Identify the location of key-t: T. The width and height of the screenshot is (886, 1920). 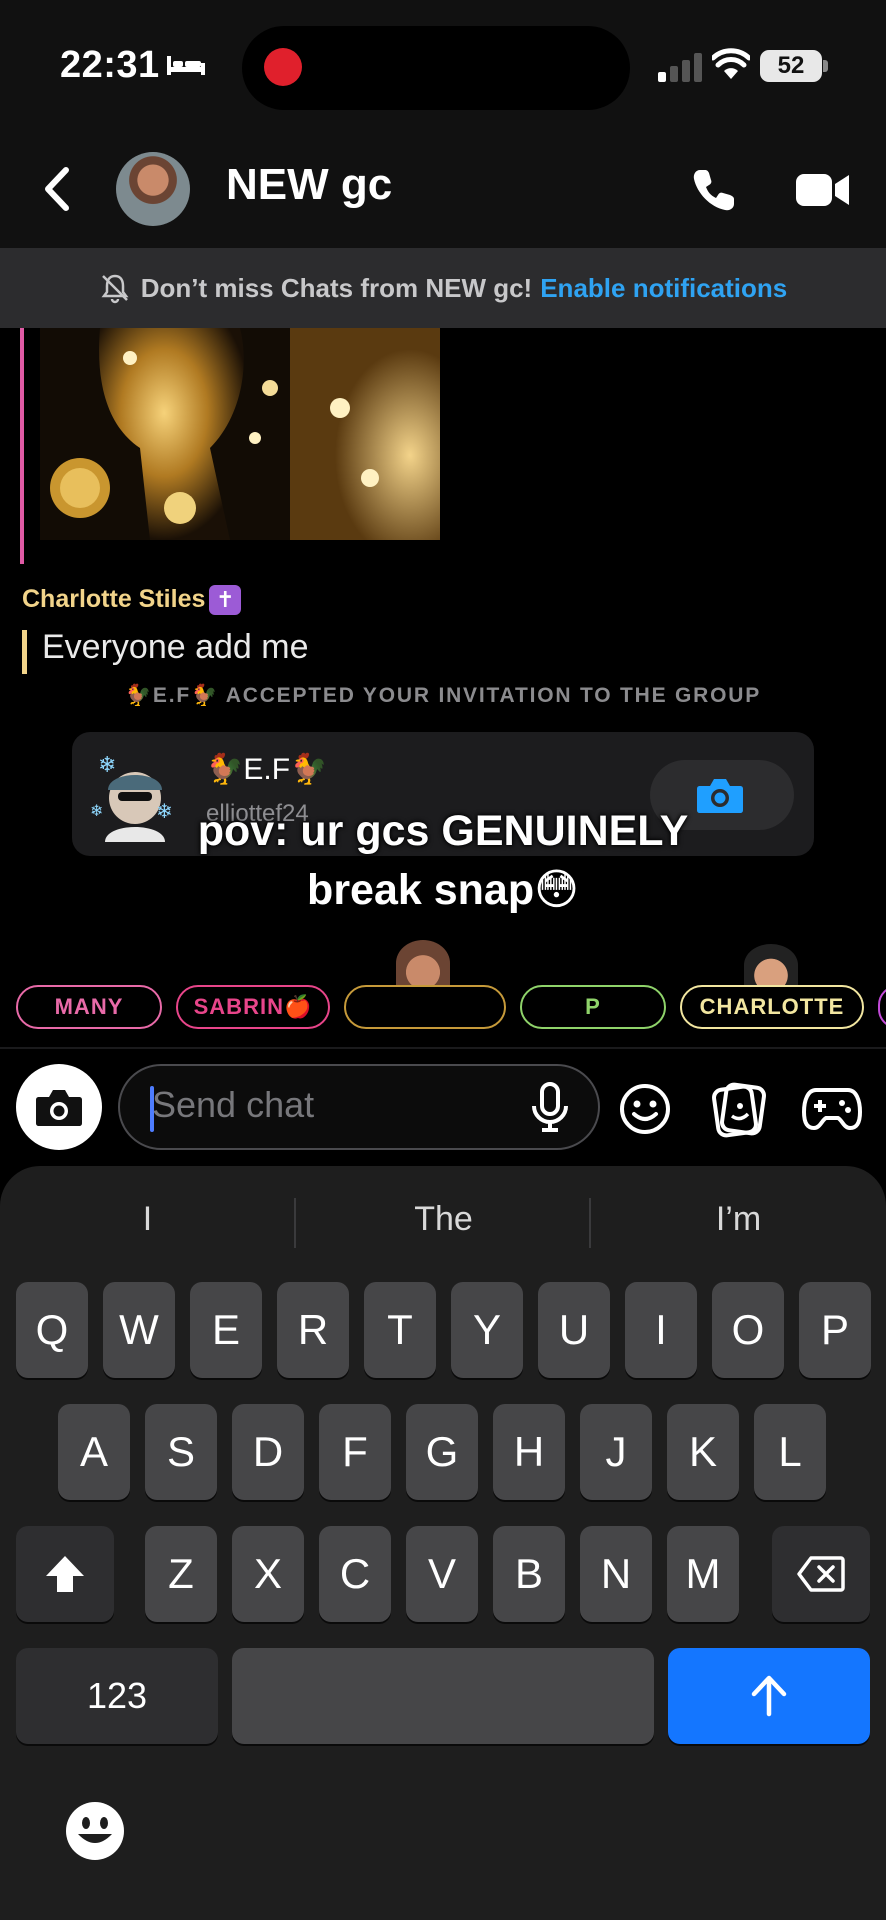
(400, 1330).